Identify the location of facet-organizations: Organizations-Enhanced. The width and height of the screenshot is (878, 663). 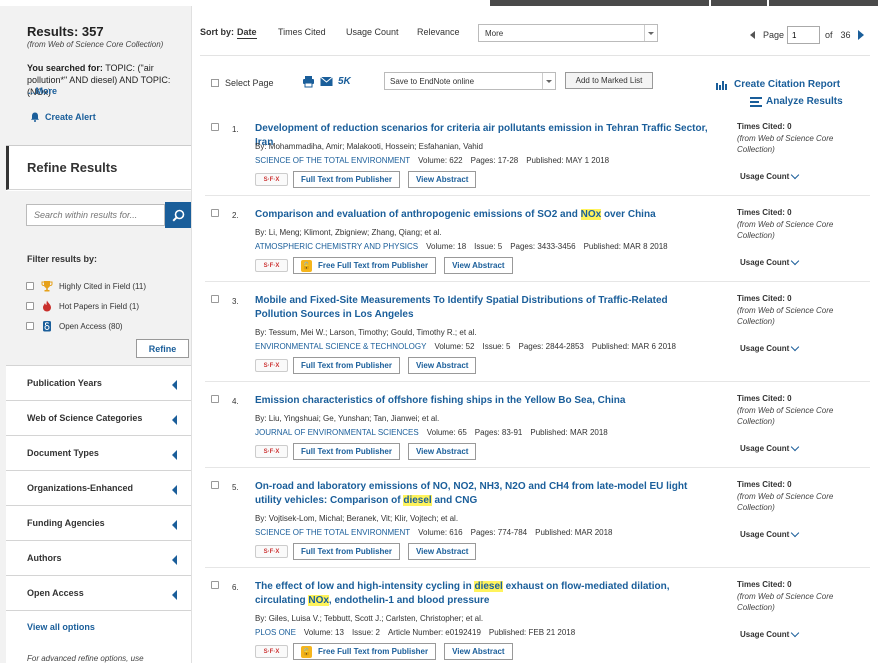
(98, 488).